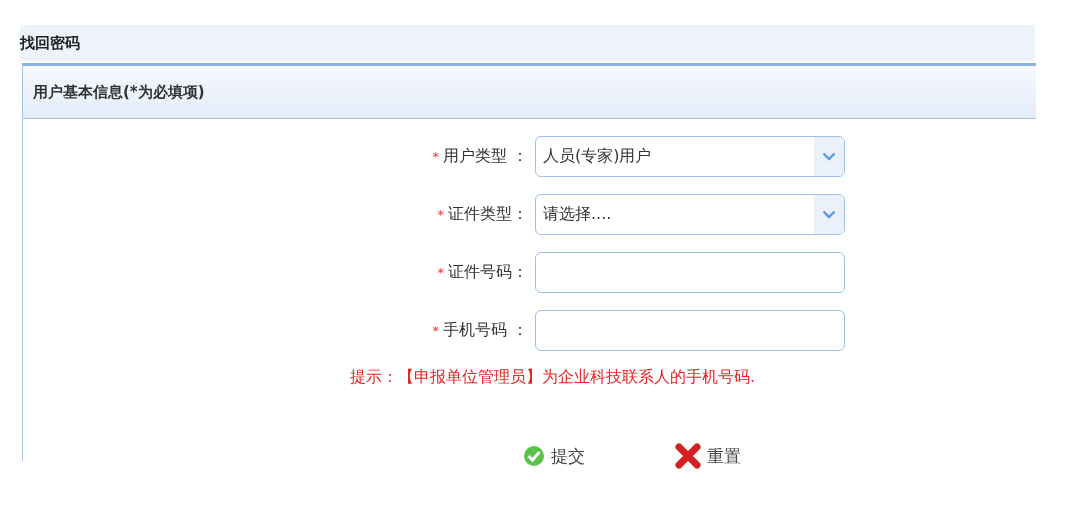  Describe the element at coordinates (488, 272) in the screenshot. I see `field-label: 证件号码：` at that location.